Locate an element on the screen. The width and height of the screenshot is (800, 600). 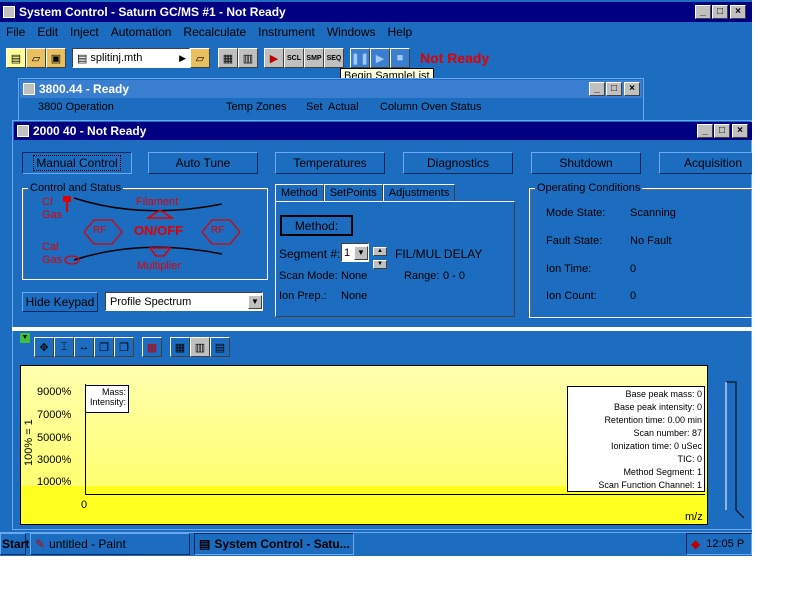
sample-list-icon: SCL is located at coordinates (294, 58).